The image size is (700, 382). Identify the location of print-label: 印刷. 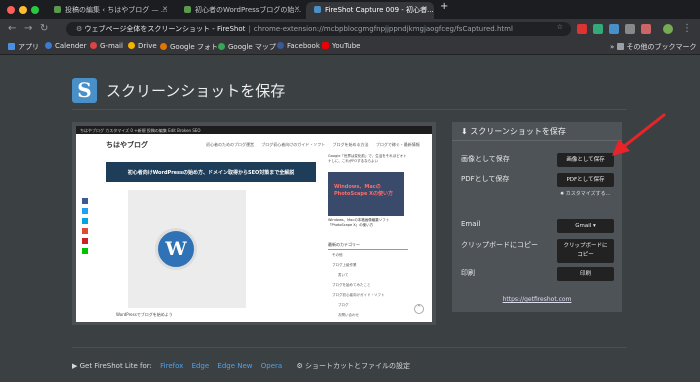
(468, 273).